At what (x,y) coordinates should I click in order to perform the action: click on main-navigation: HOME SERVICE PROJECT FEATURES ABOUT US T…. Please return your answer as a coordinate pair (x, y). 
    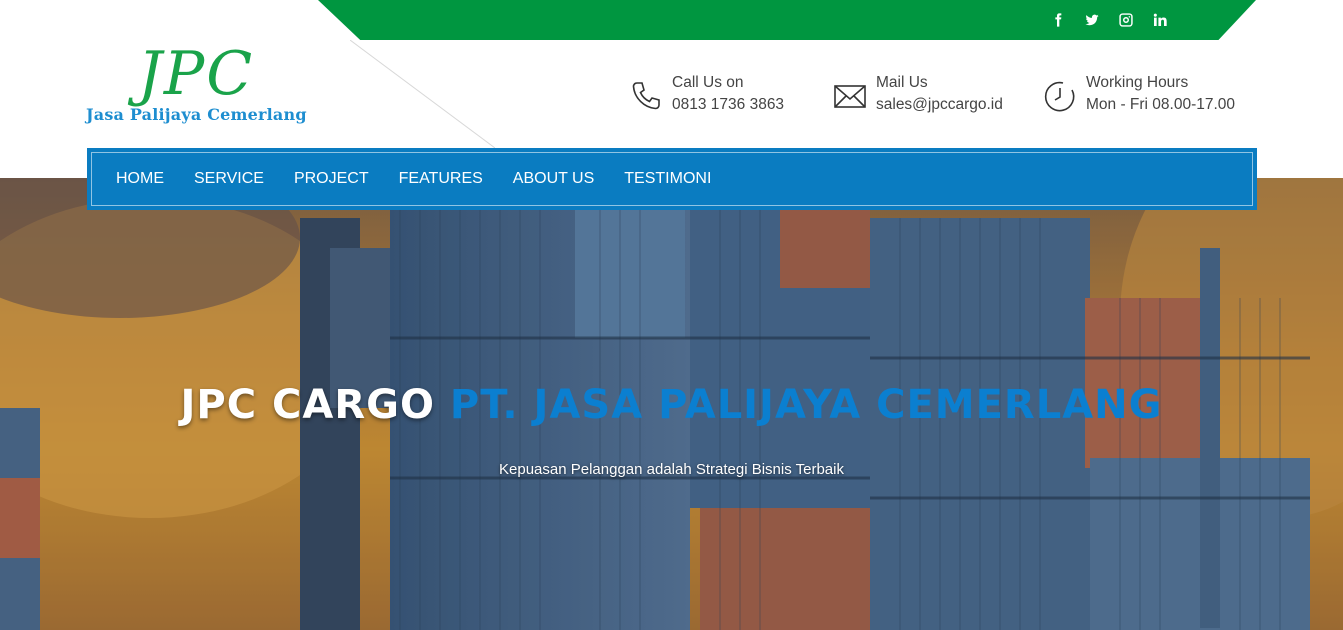
    Looking at the image, I should click on (672, 179).